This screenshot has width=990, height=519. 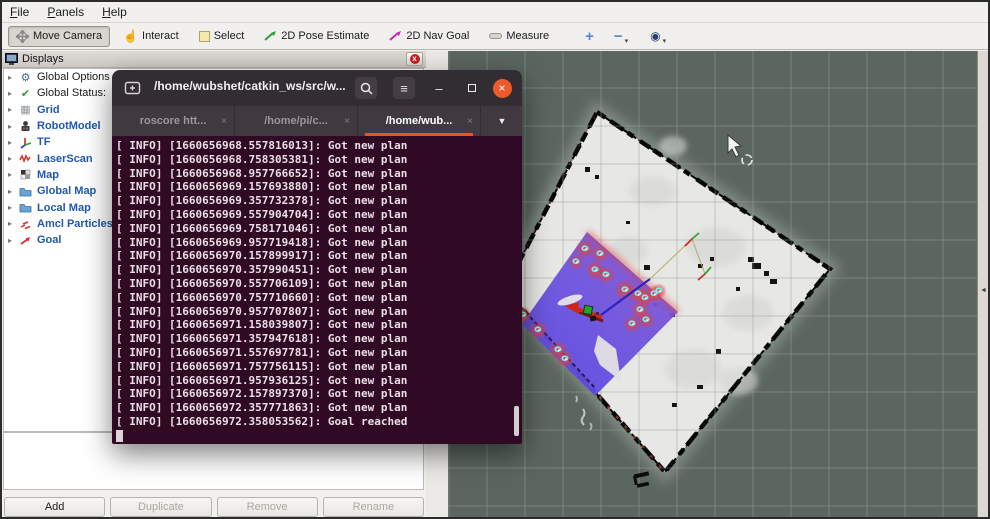 What do you see at coordinates (325, 36) in the screenshot?
I see `pose-estimate-label: 2D Pose Estimate` at bounding box center [325, 36].